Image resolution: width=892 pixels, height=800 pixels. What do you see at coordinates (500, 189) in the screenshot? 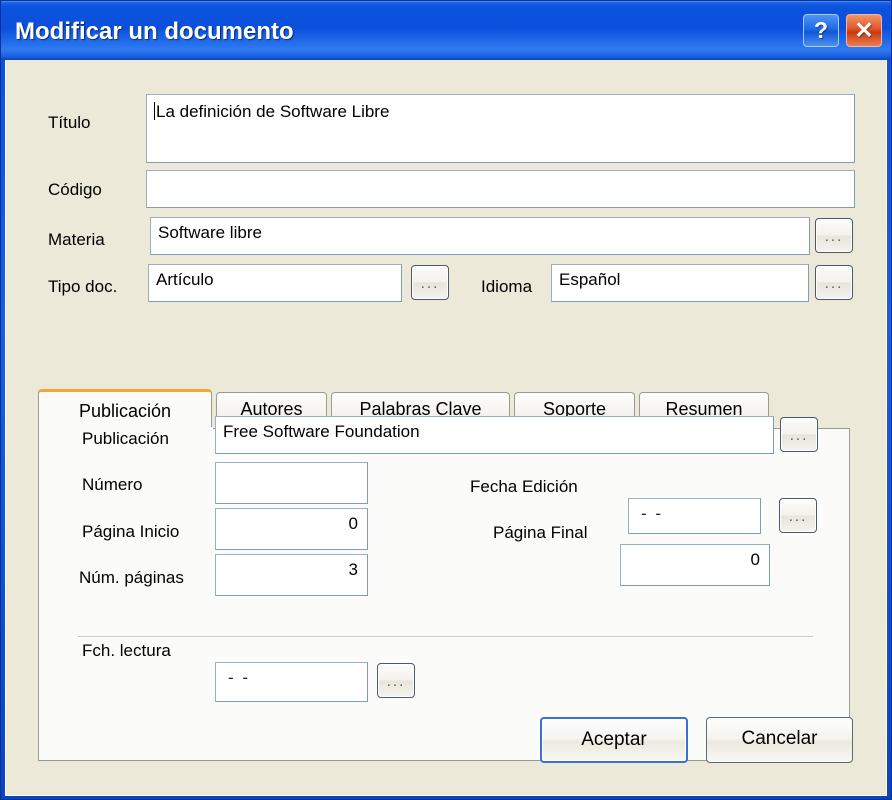
I see `codigo-input` at bounding box center [500, 189].